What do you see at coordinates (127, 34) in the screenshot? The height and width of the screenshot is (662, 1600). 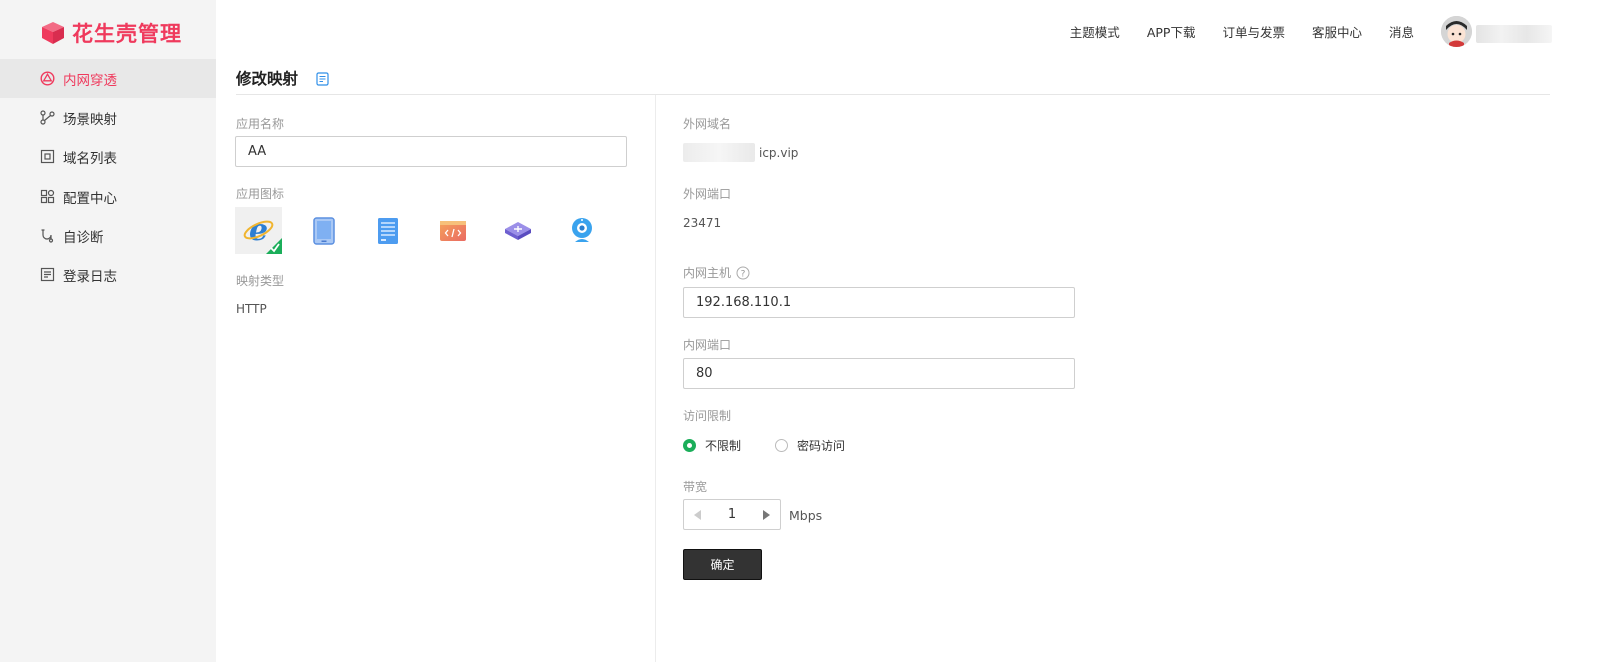 I see `brand-name: 花生壳管理` at bounding box center [127, 34].